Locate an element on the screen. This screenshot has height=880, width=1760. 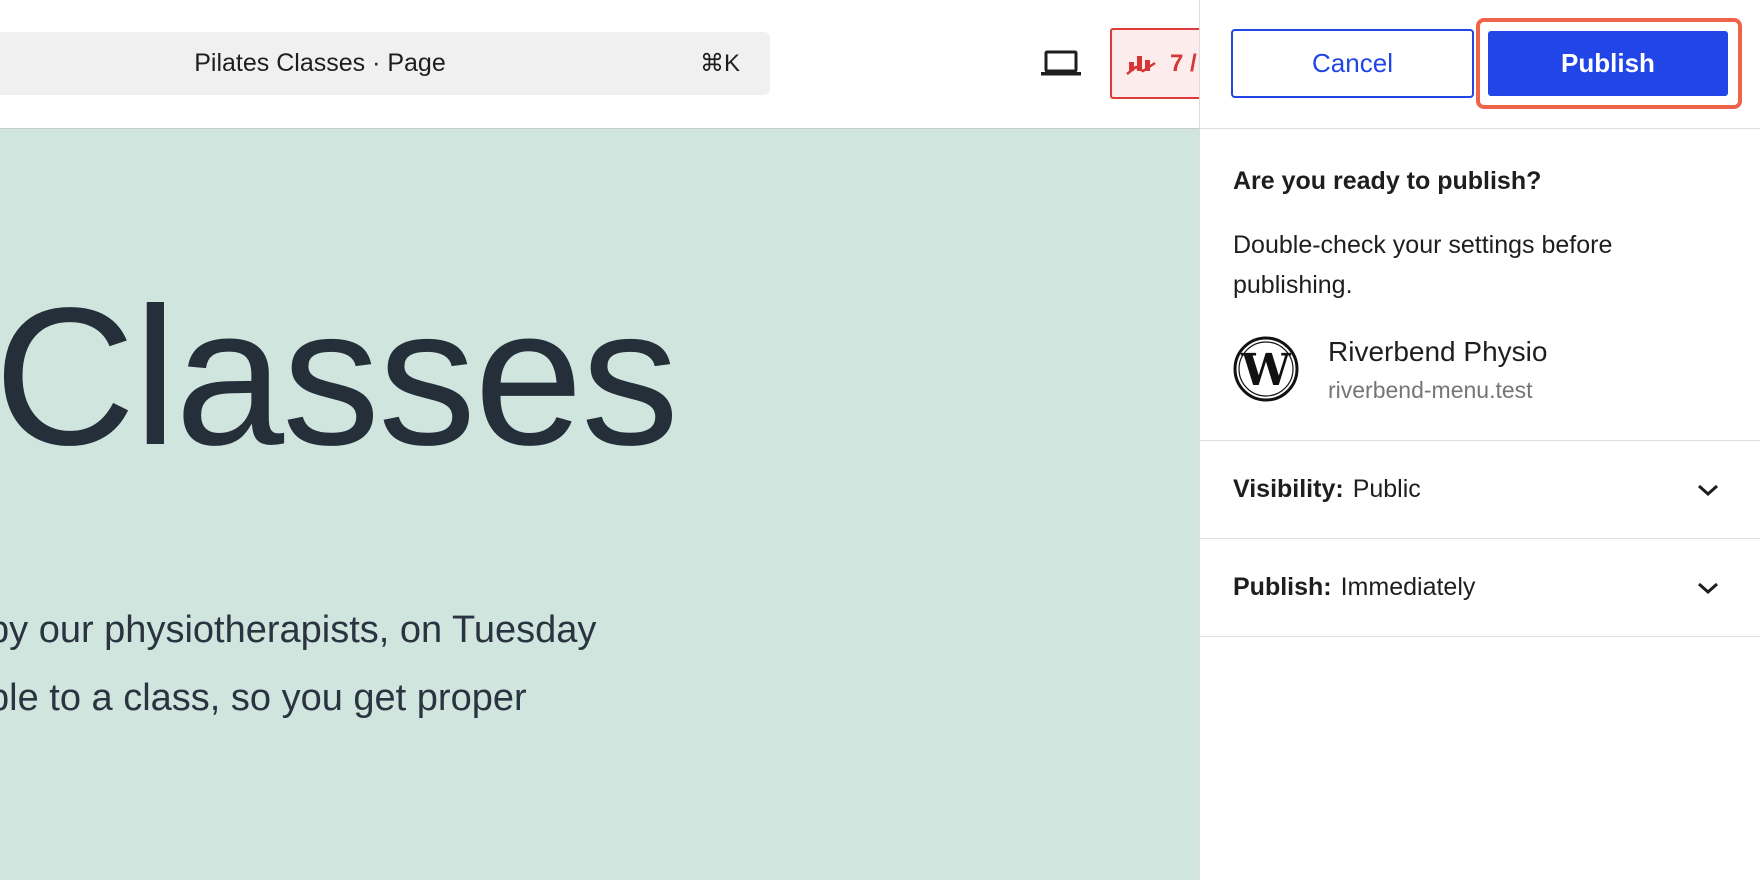
device-preview-button is located at coordinates (1061, 64).